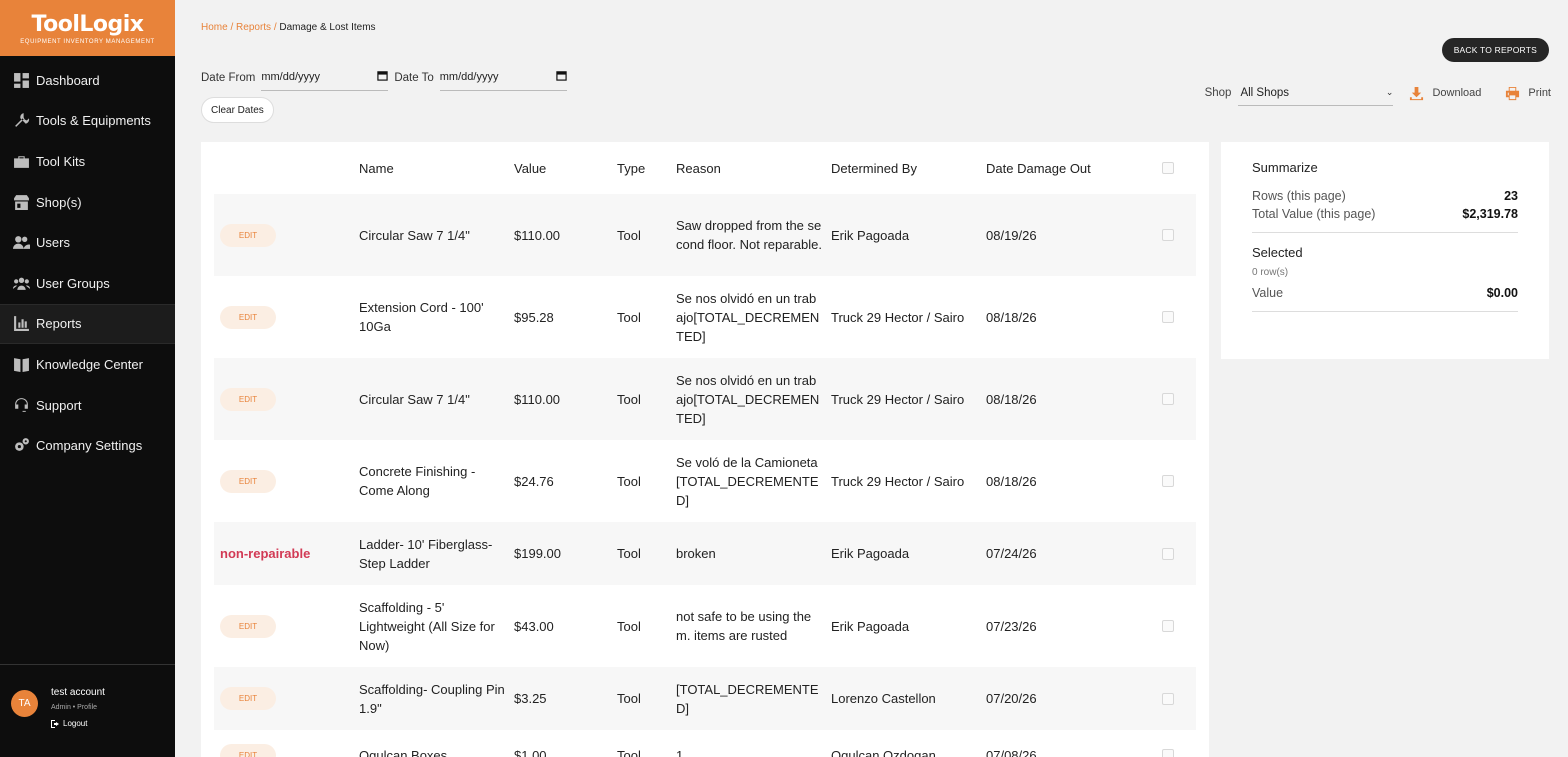 Image resolution: width=1568 pixels, height=757 pixels. What do you see at coordinates (1265, 92) in the screenshot?
I see `shop-select-value: All Shops` at bounding box center [1265, 92].